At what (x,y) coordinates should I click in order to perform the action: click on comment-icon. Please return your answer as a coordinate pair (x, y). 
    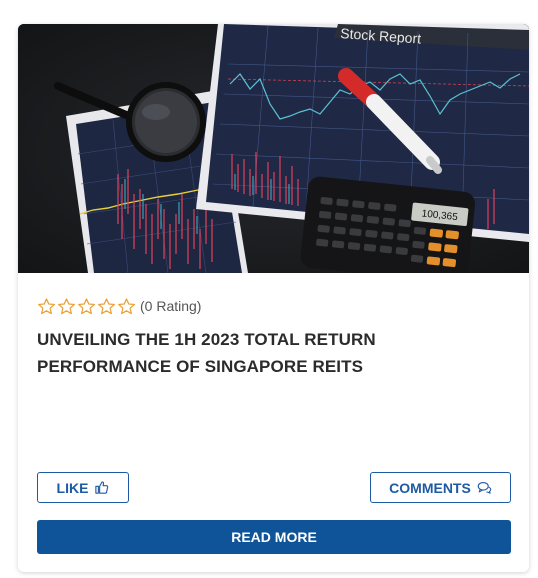
    Looking at the image, I should click on (484, 487).